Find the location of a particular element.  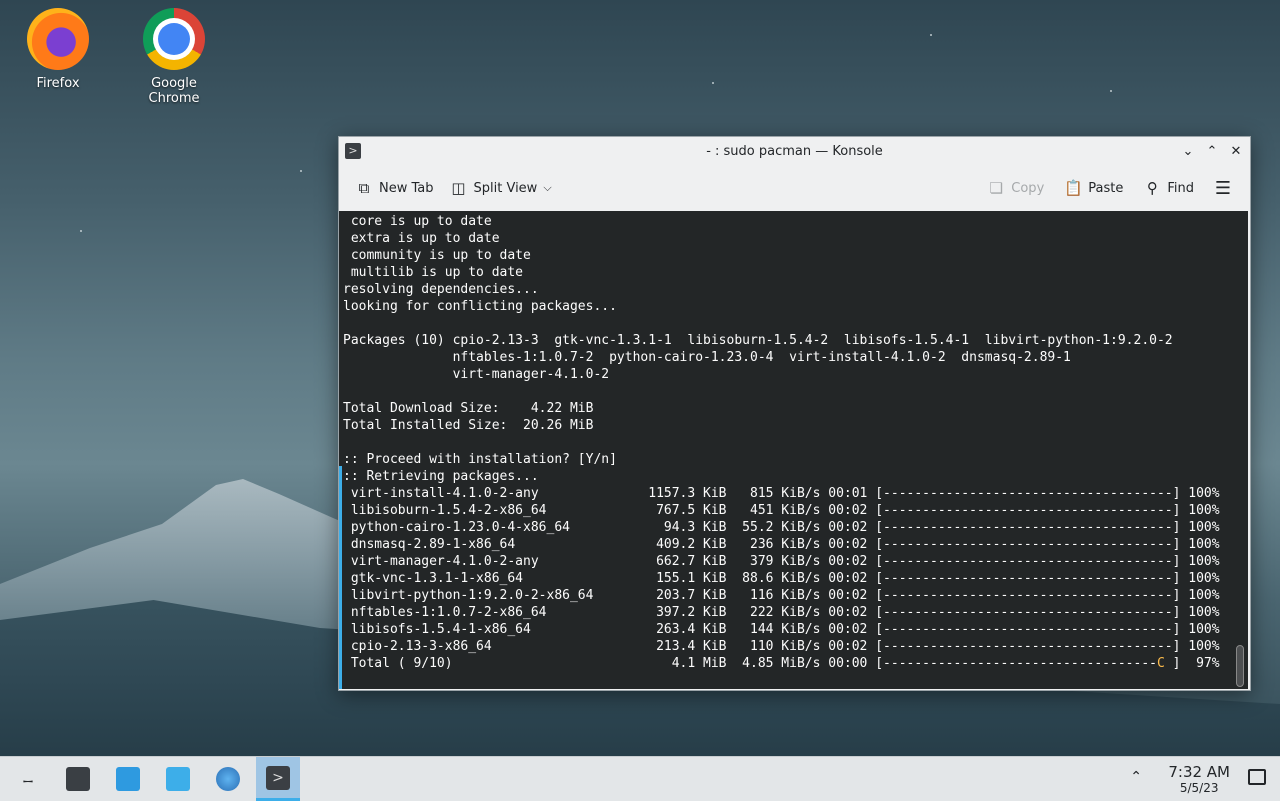

find-button: ⚲ Find is located at coordinates (1168, 188).